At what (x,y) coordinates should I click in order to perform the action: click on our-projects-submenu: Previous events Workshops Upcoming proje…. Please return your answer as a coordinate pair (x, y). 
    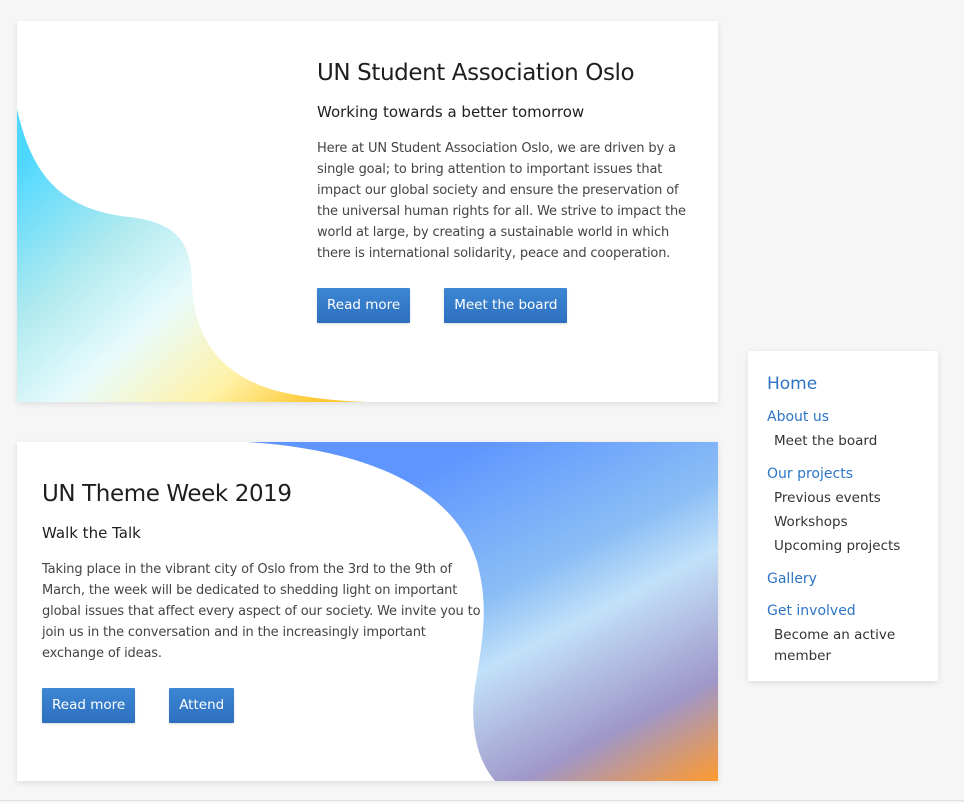
    Looking at the image, I should click on (849, 522).